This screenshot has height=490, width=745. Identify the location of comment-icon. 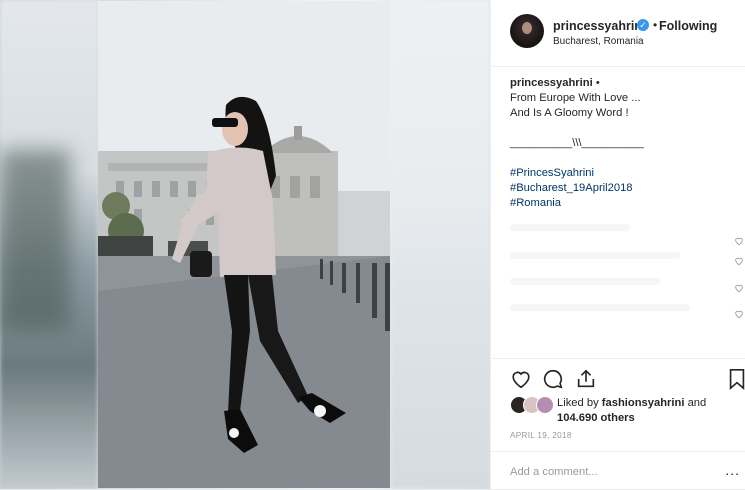
(553, 379).